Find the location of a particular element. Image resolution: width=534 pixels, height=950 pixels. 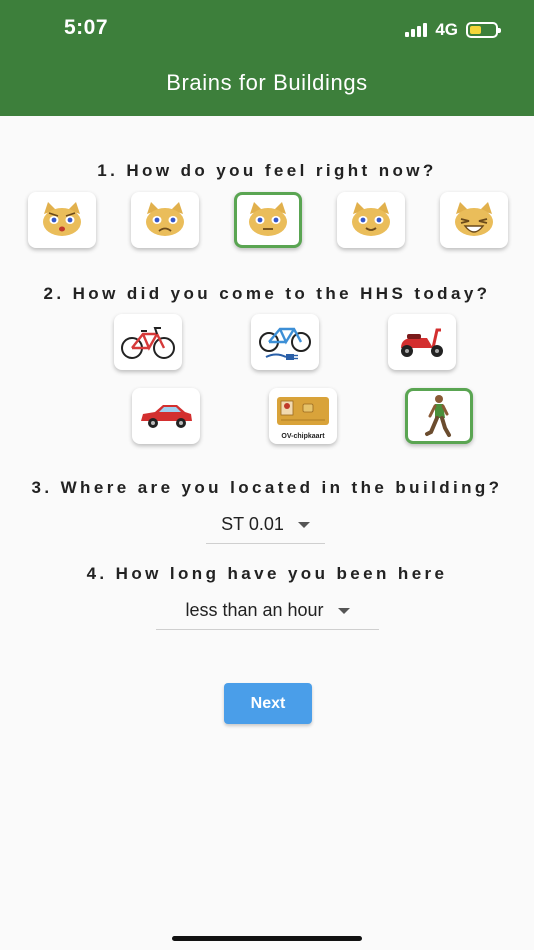

transport-option-bicycle is located at coordinates (148, 342).